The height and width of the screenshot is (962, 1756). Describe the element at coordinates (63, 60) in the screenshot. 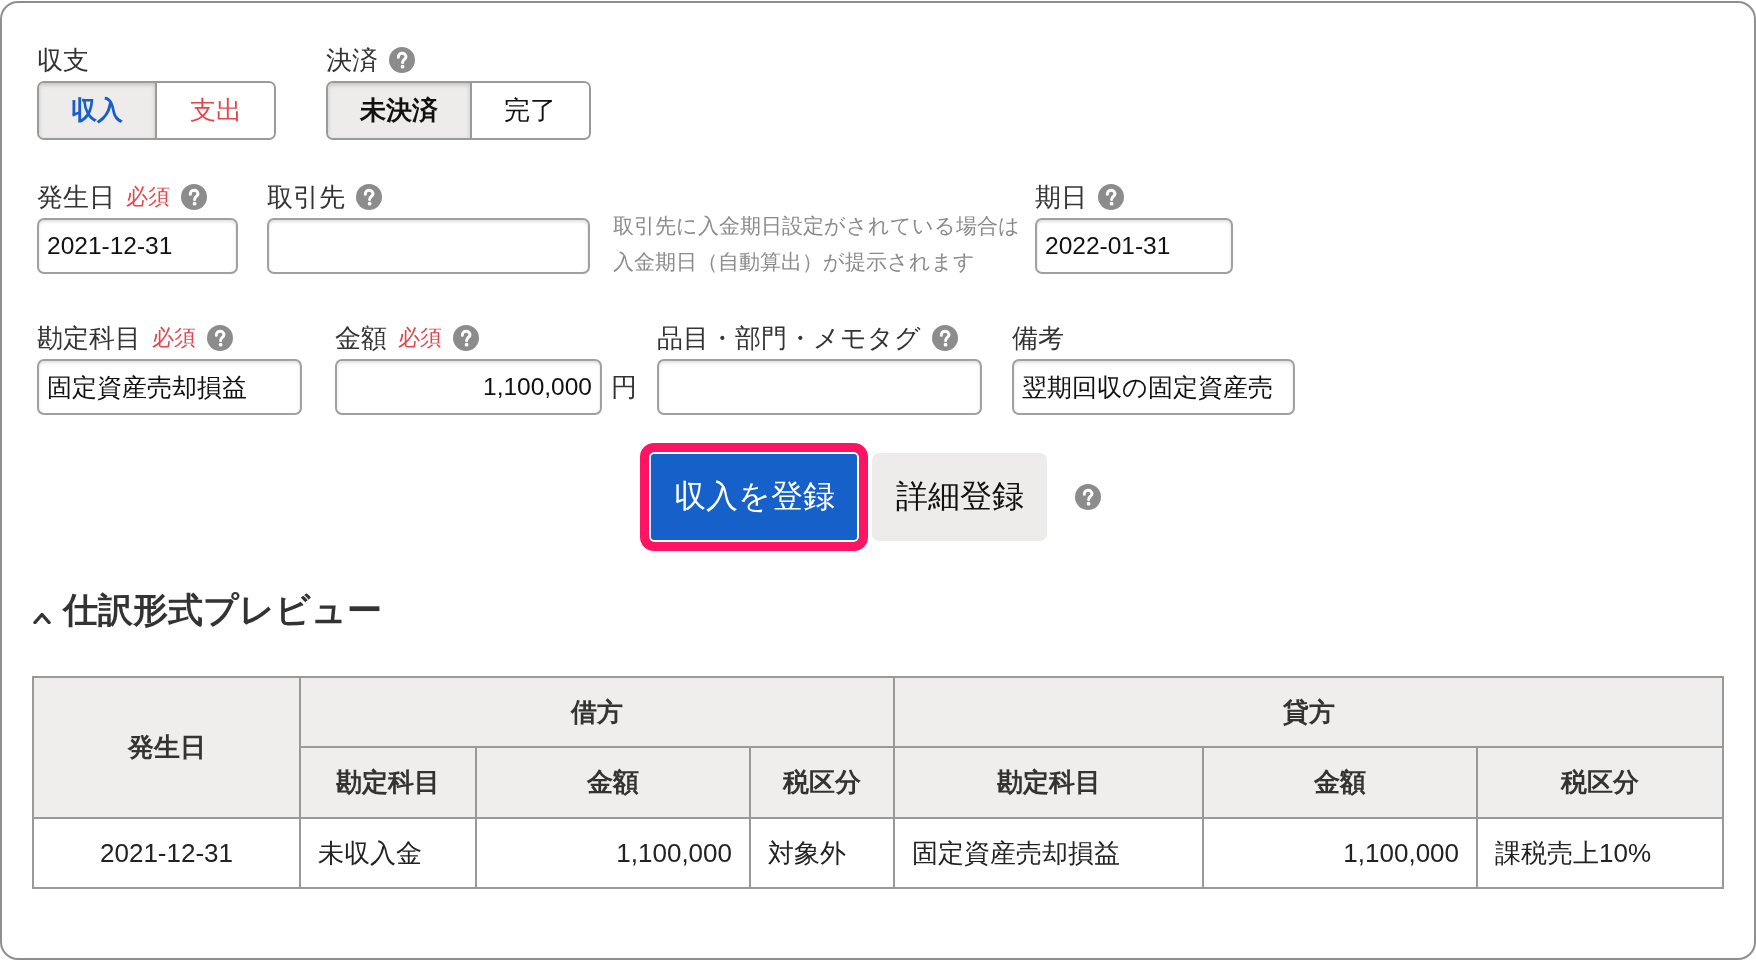

I see `field-label: 収支` at that location.